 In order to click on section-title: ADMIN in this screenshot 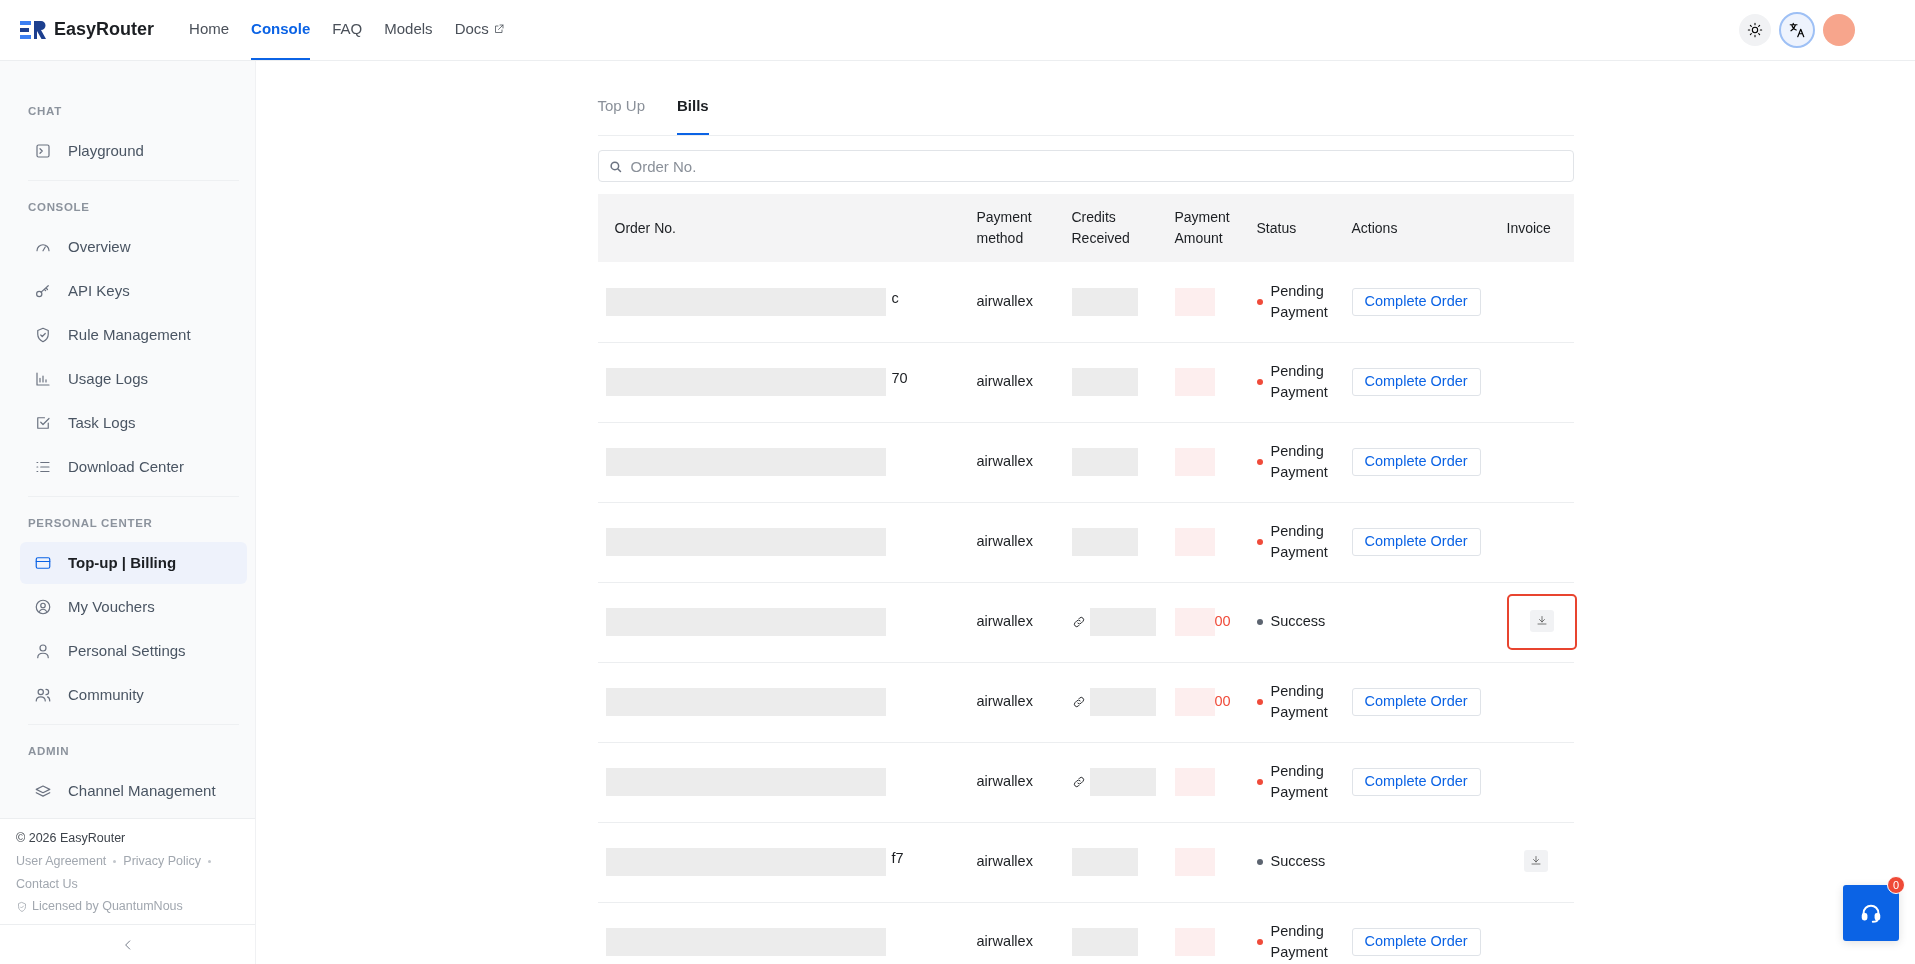, I will do `click(49, 752)`.